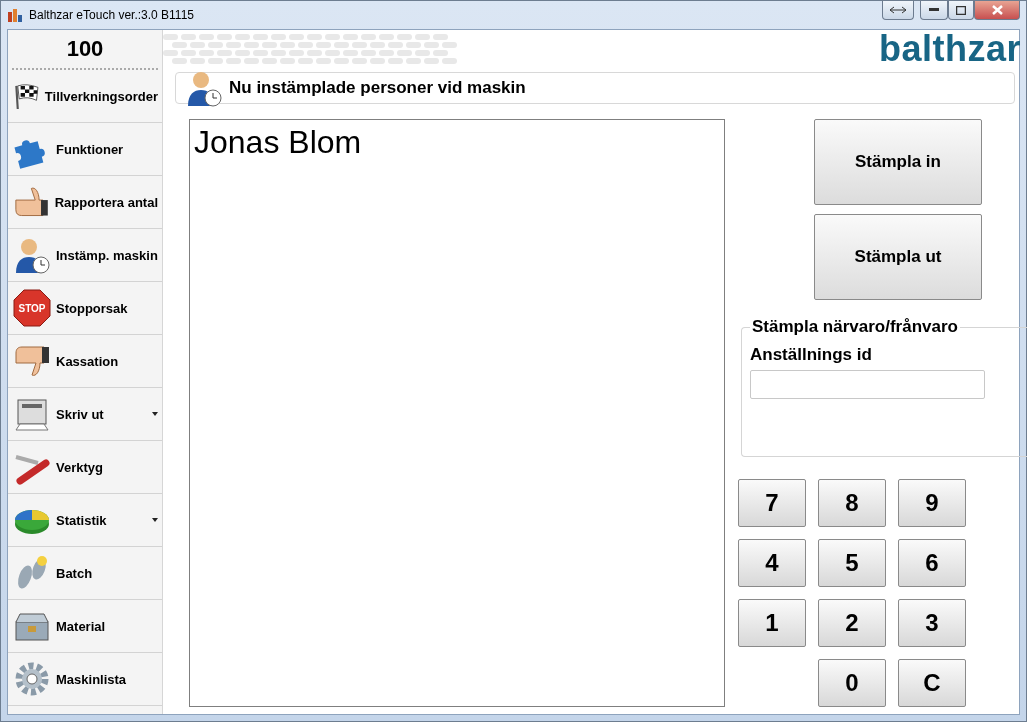 The image size is (1027, 722). Describe the element at coordinates (377, 88) in the screenshot. I see `panel-title: Nu instämplade personer vid maskin` at that location.